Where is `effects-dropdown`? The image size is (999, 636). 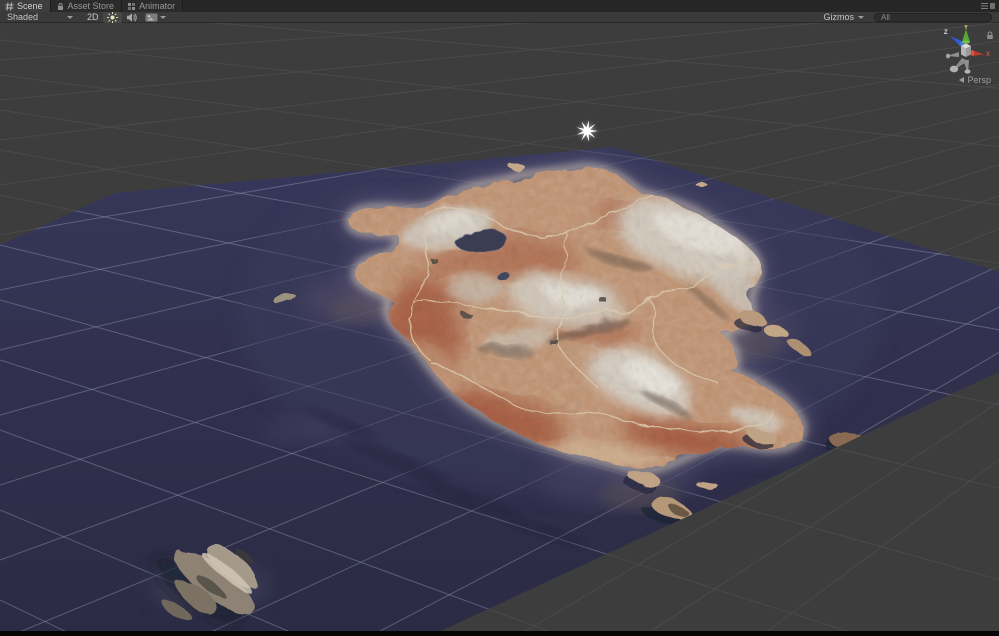
effects-dropdown is located at coordinates (155, 17).